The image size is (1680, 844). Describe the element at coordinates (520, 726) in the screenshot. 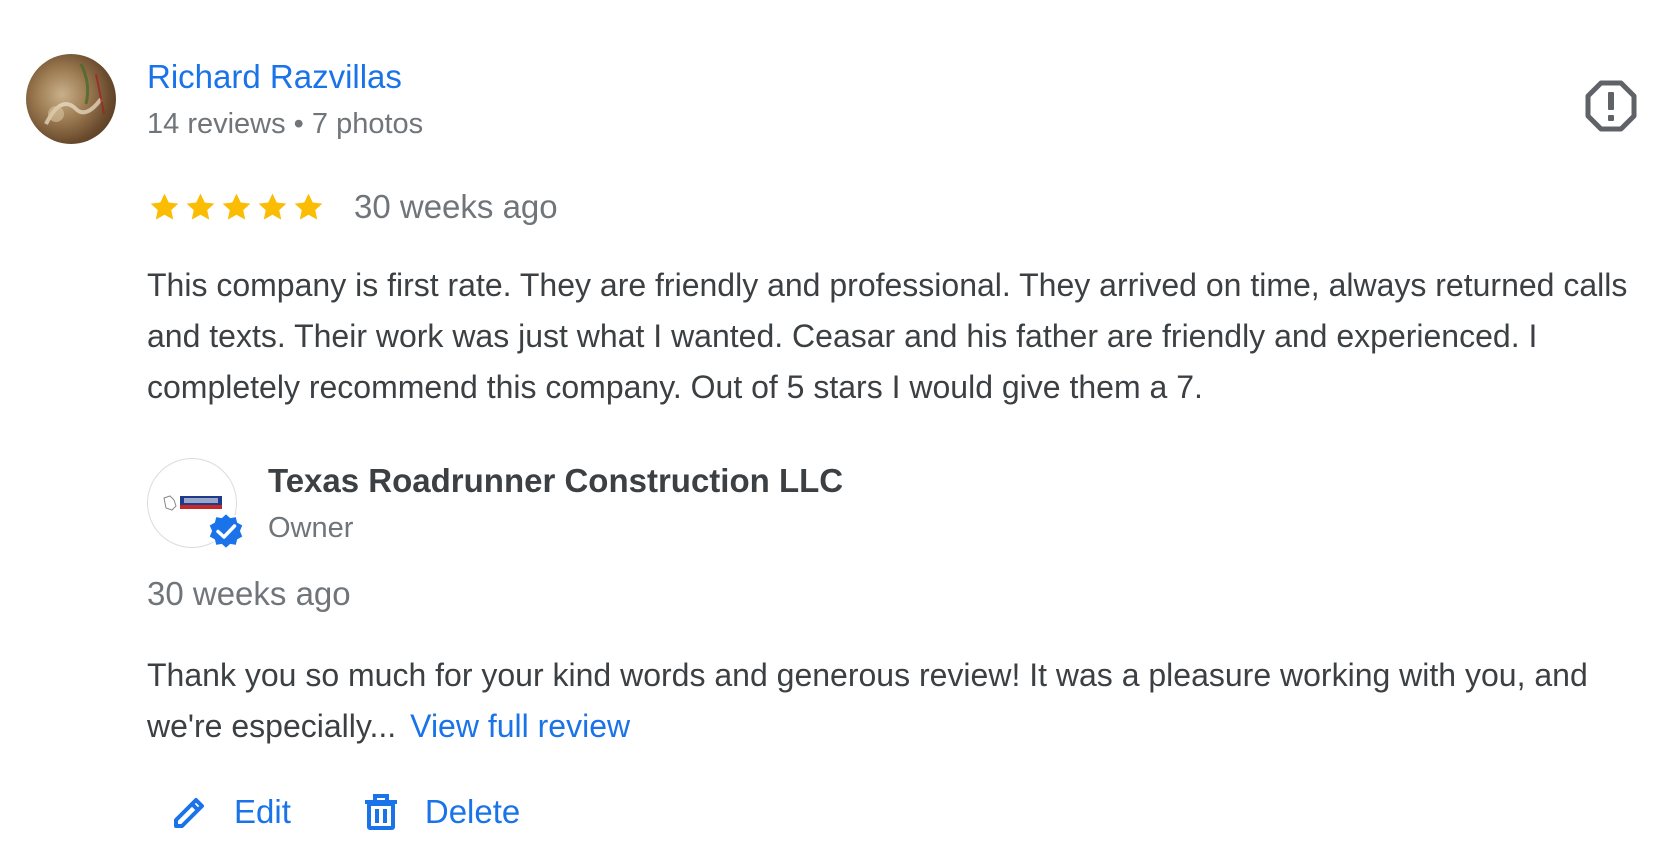

I see `view-full-review-link: View full review` at that location.